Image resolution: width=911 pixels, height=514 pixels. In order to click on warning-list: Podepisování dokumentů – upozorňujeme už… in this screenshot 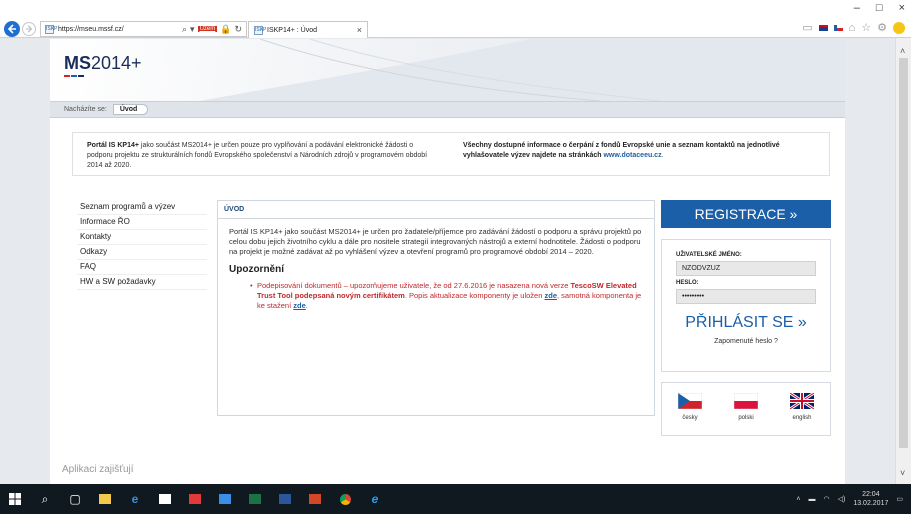, I will do `click(436, 296)`.